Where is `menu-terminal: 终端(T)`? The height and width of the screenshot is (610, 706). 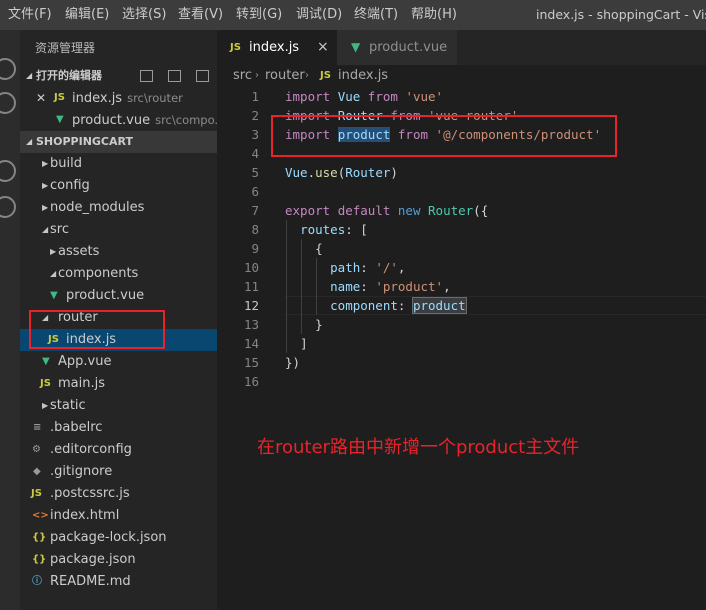 menu-terminal: 终端(T) is located at coordinates (376, 15).